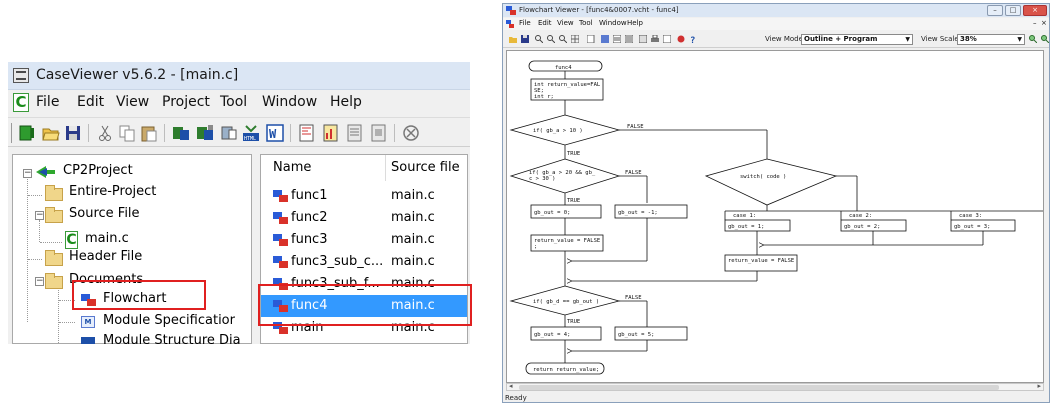 This screenshot has height=405, width=1054. I want to click on view-mode-select: Outline + Program ▼, so click(857, 39).